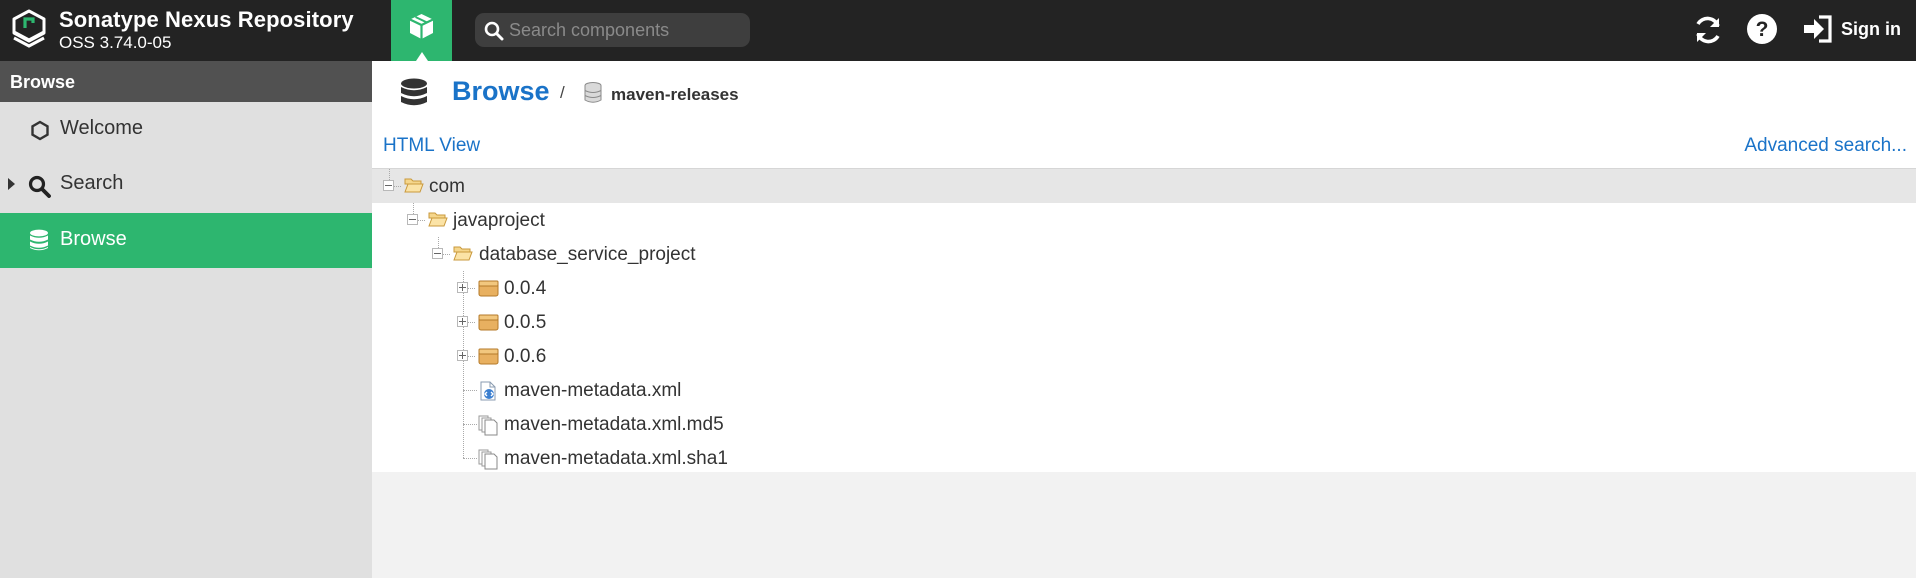 The image size is (1916, 578). I want to click on search-components-input, so click(624, 30).